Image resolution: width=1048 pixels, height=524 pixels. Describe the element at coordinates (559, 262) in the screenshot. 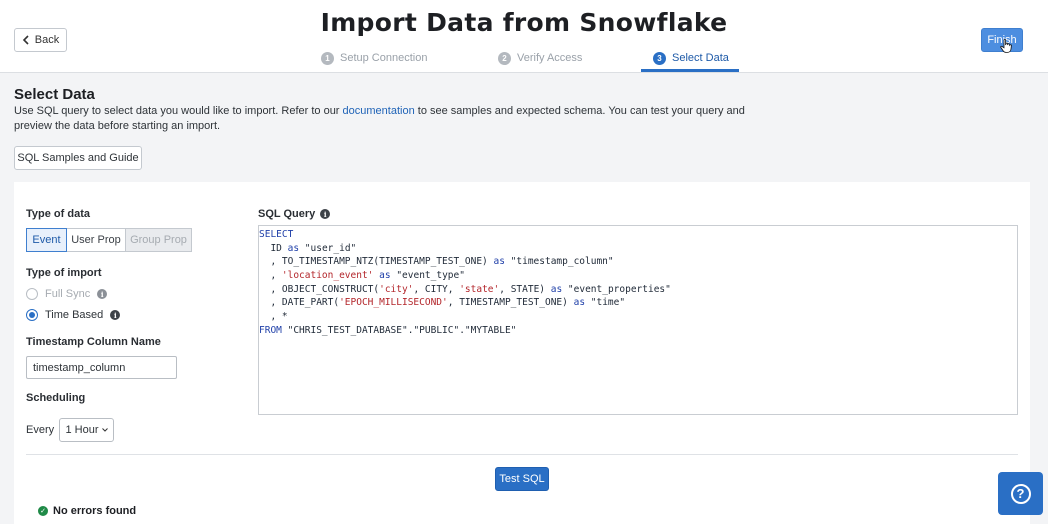

I see `sql-token: "timestamp_column"` at that location.